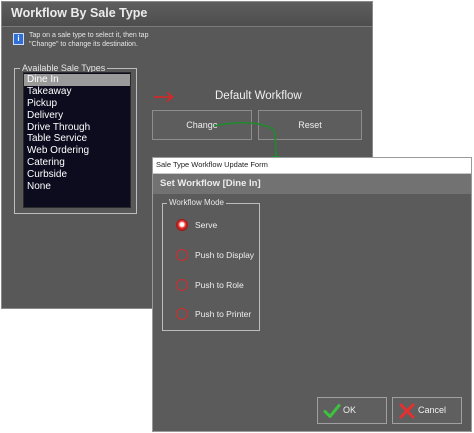 The image size is (474, 433). Describe the element at coordinates (77, 116) in the screenshot. I see `sale-type-item: Delivery` at that location.